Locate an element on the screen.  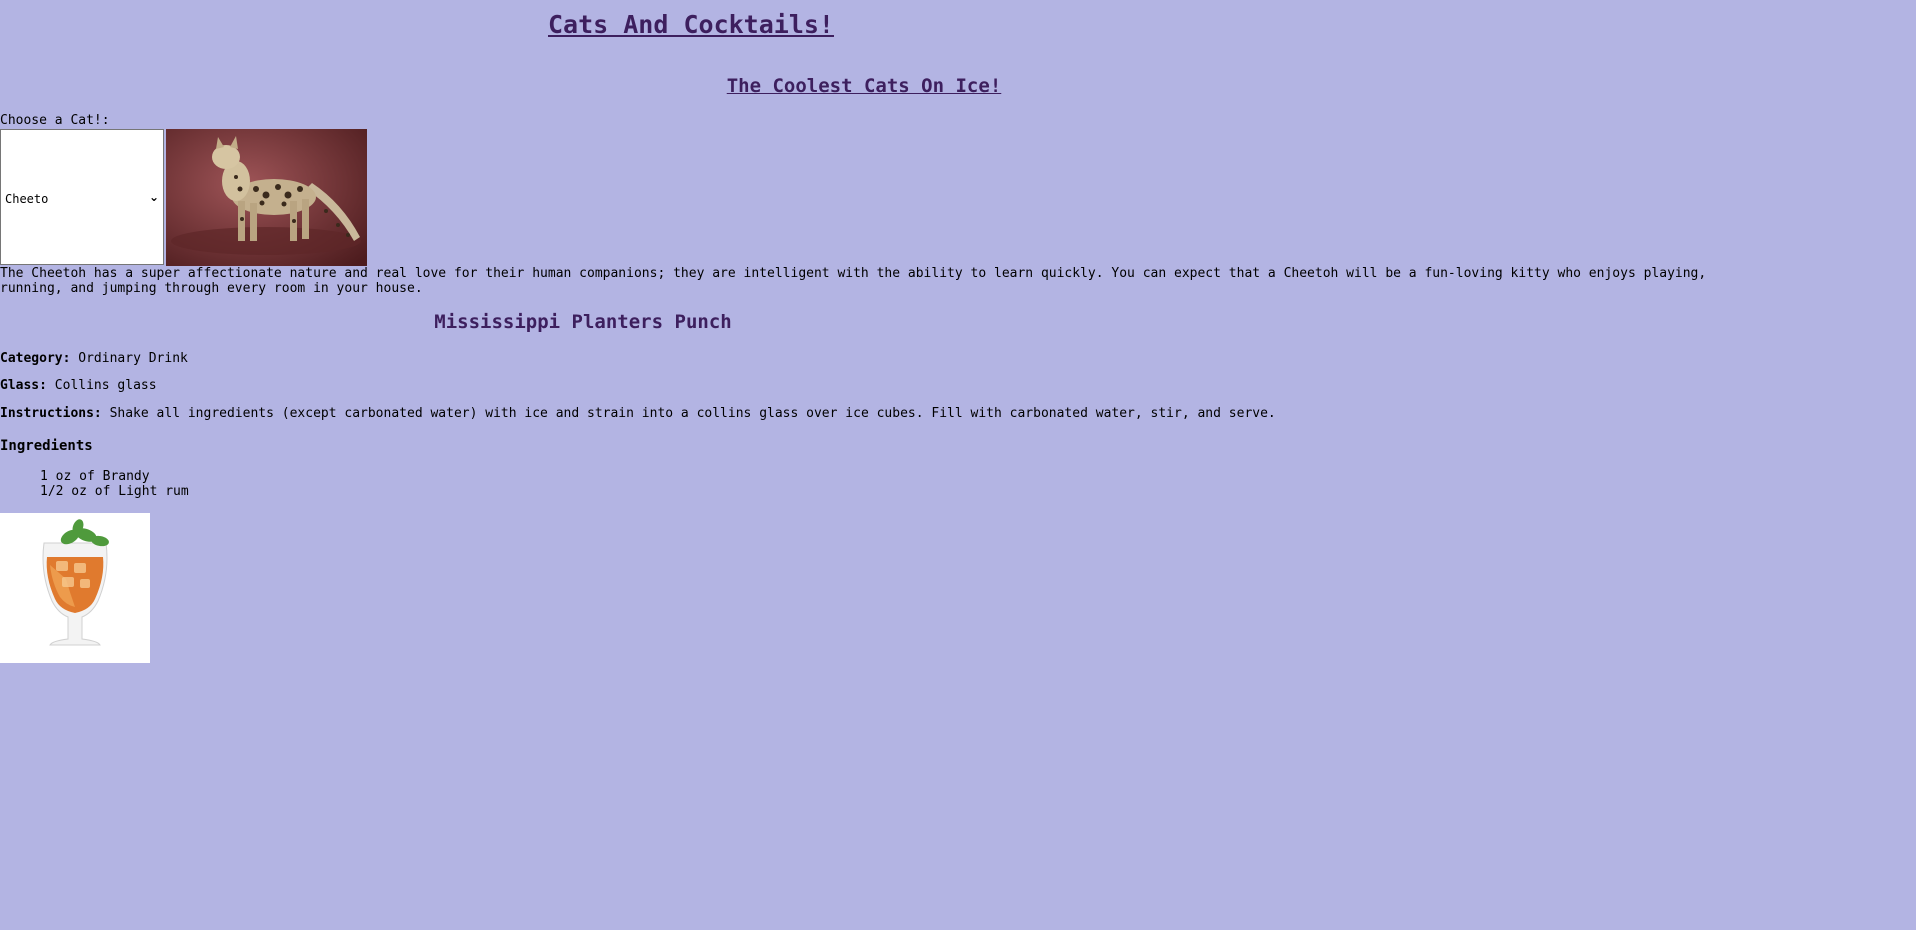
drink-image is located at coordinates (75, 588).